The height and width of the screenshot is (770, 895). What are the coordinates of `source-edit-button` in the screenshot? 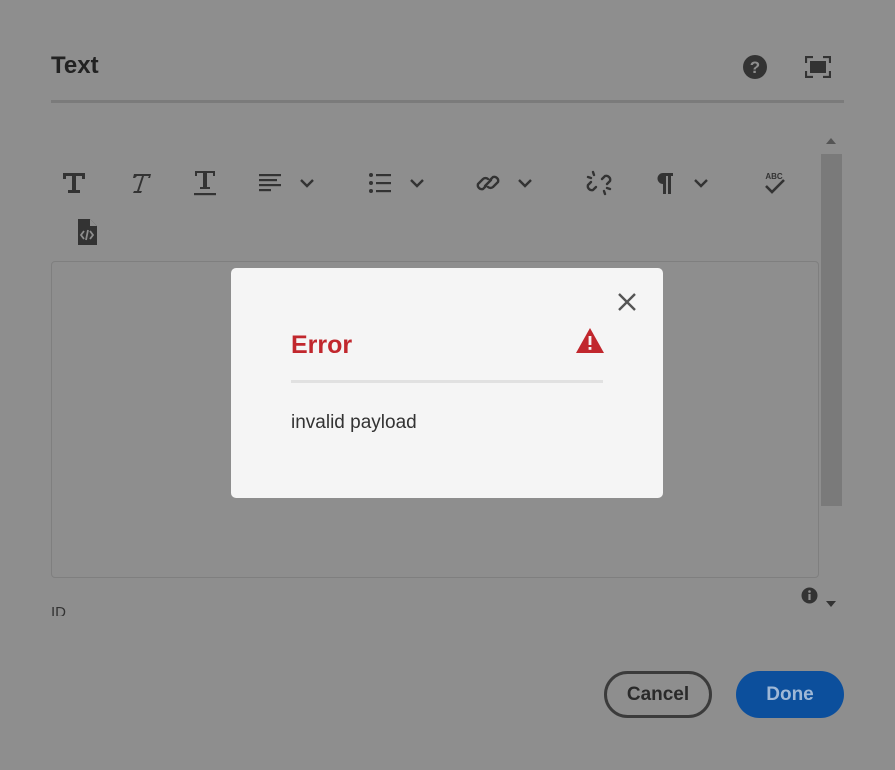 It's located at (87, 232).